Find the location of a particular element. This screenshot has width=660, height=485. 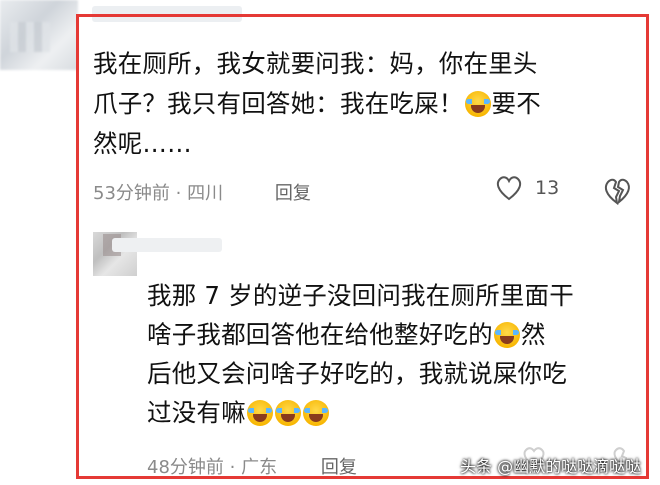

reply-meta: 48分钟前 · 广东 回复 is located at coordinates (252, 466).